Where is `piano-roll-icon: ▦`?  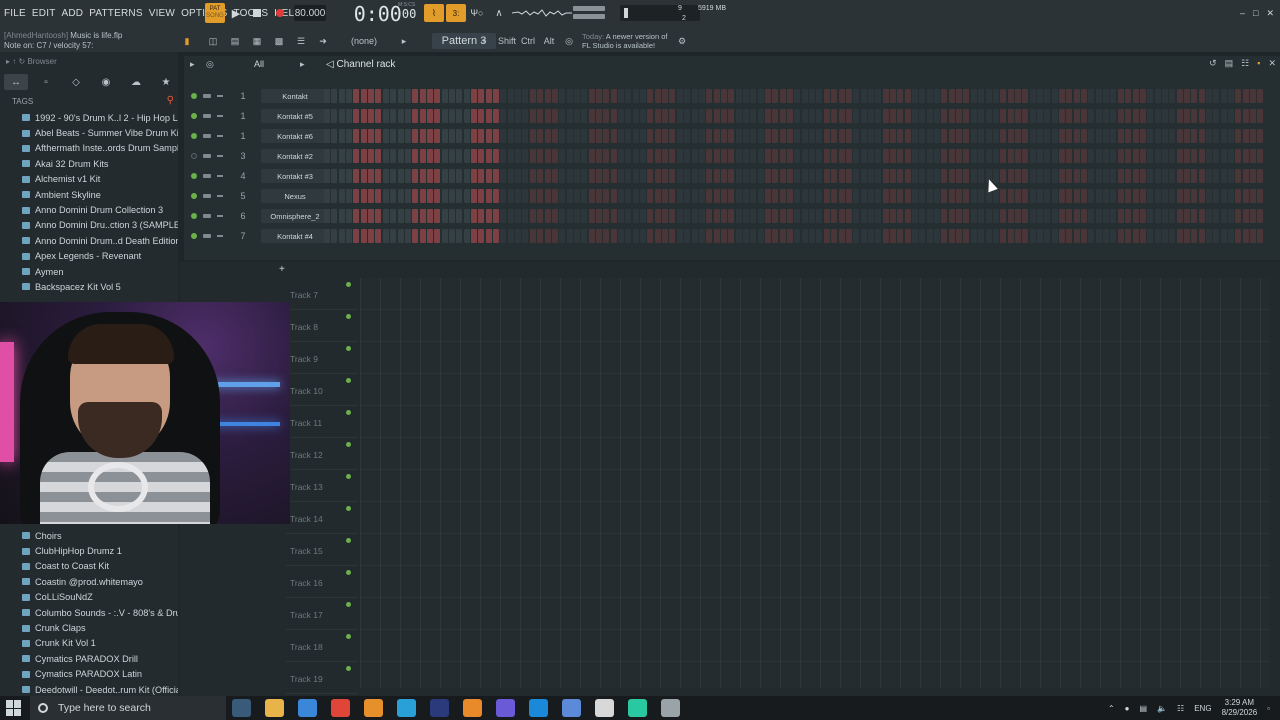
piano-roll-icon: ▦ is located at coordinates (257, 41).